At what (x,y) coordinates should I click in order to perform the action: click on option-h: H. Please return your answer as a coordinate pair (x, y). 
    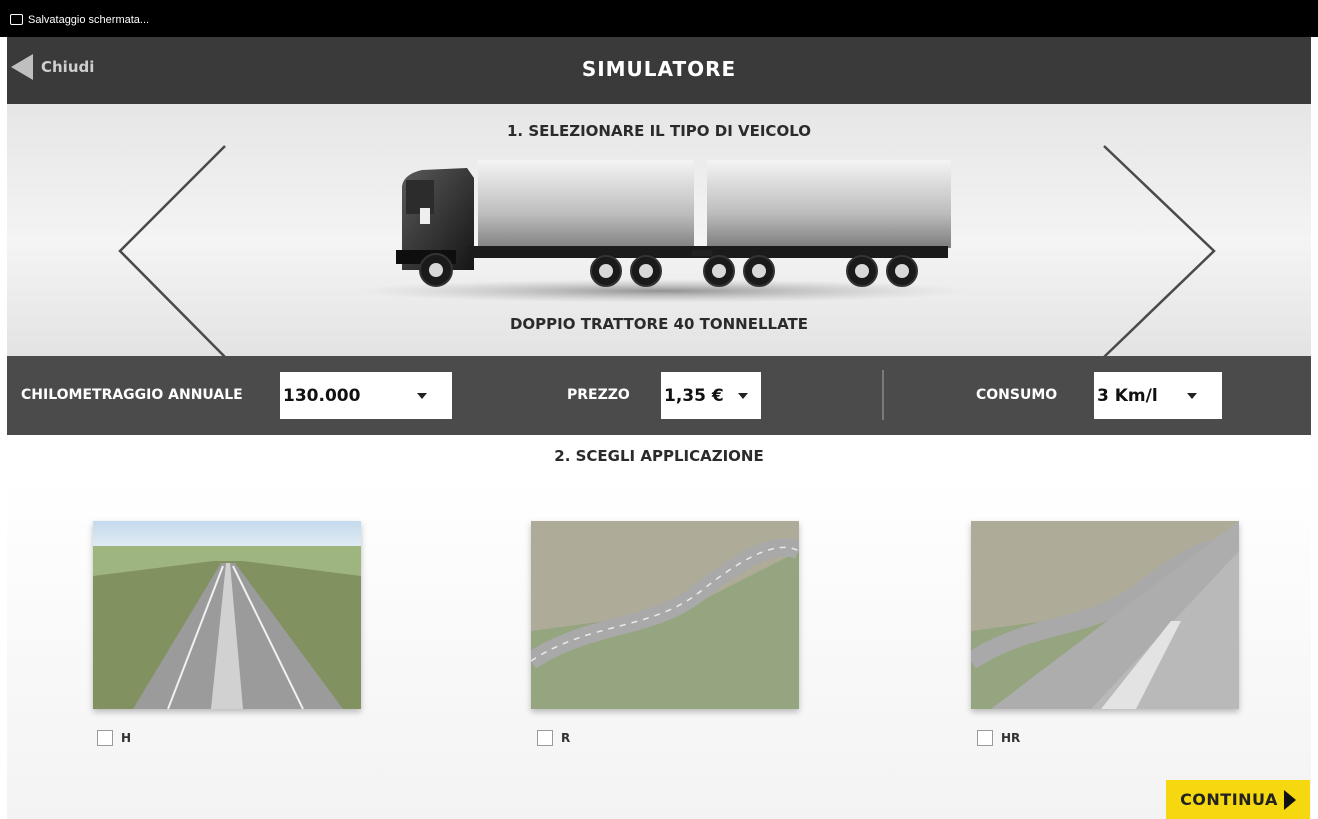
    Looking at the image, I should click on (114, 738).